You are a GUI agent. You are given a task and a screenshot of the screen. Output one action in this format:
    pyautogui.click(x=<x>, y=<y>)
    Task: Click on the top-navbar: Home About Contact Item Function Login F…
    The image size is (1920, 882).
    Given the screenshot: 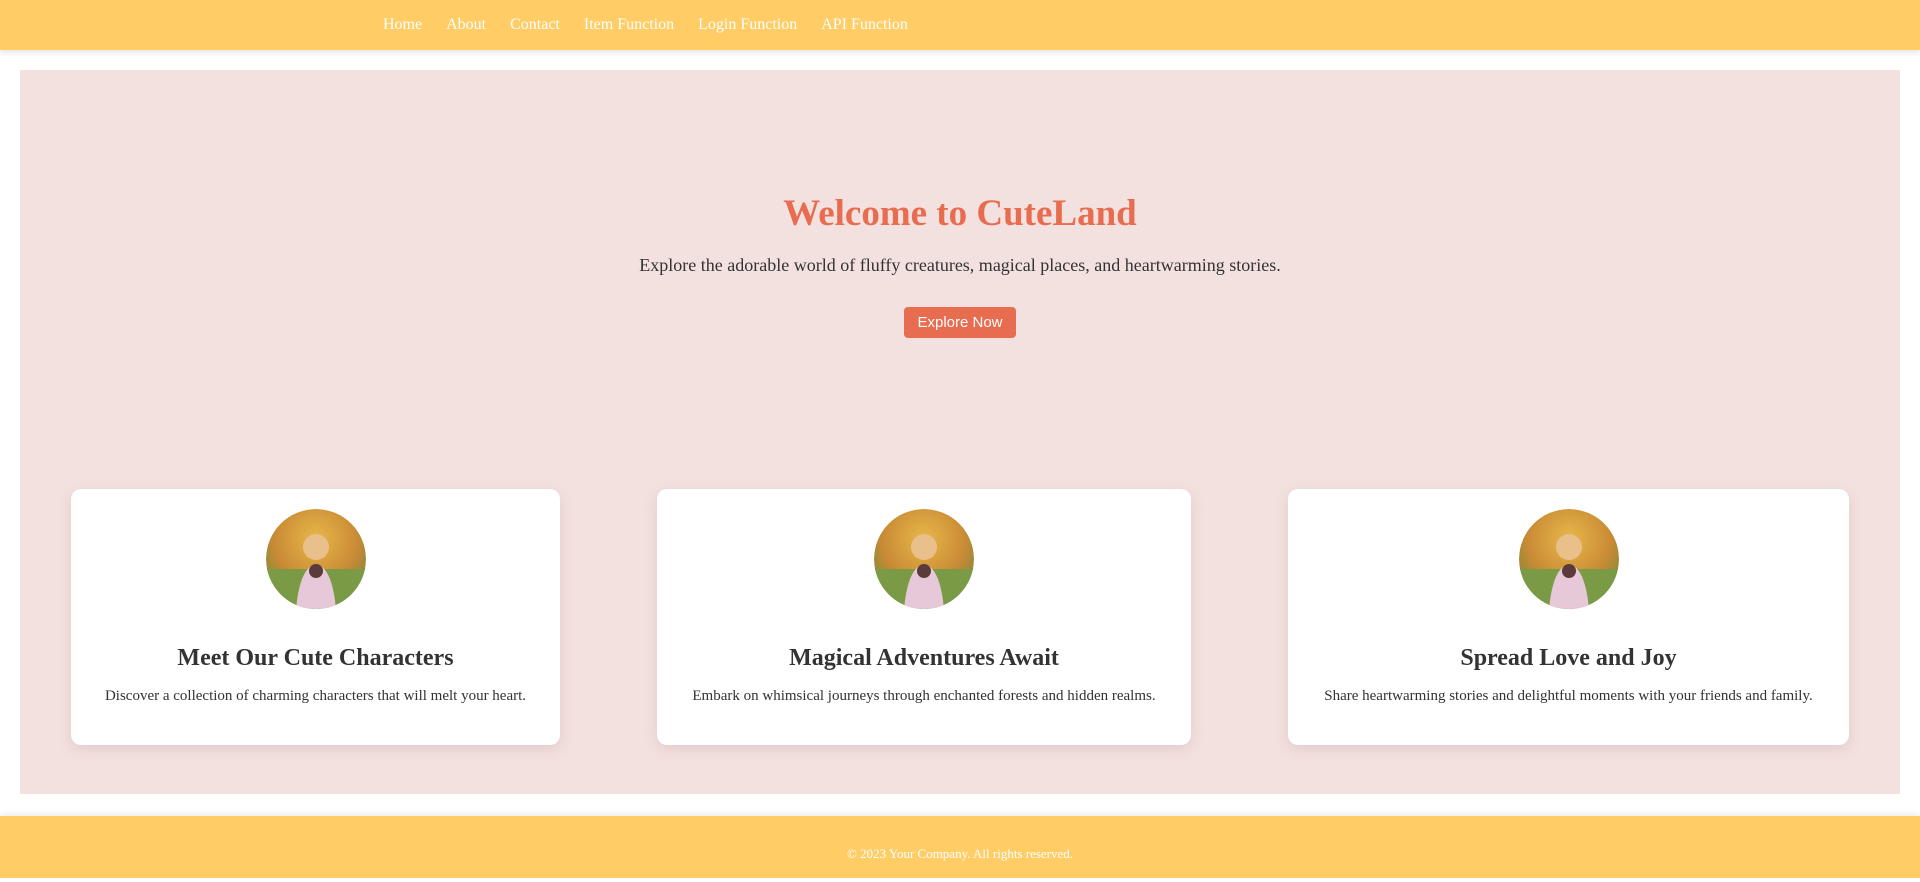 What is the action you would take?
    pyautogui.click(x=960, y=25)
    